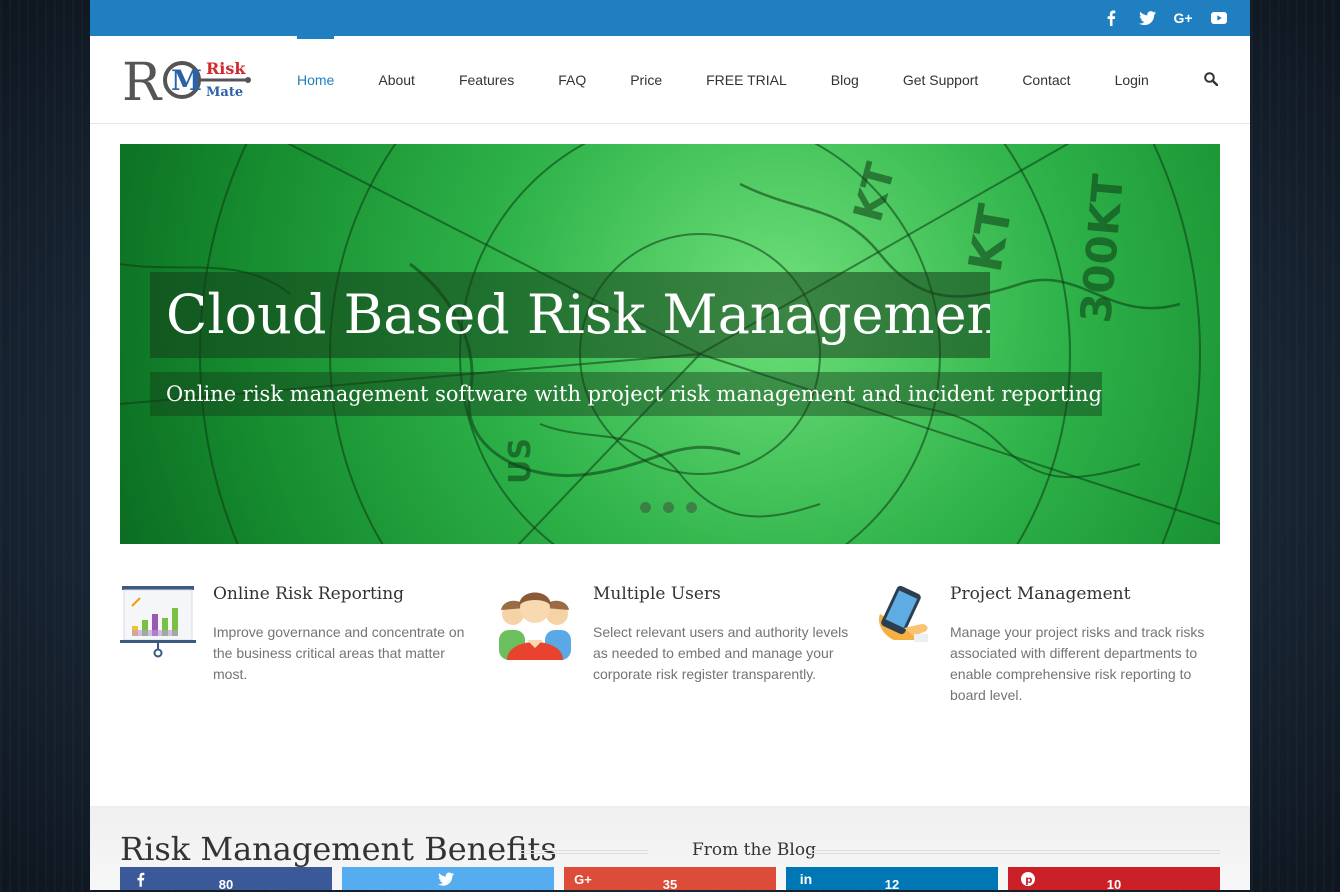  What do you see at coordinates (572, 80) in the screenshot?
I see `nav-faq: FAQ` at bounding box center [572, 80].